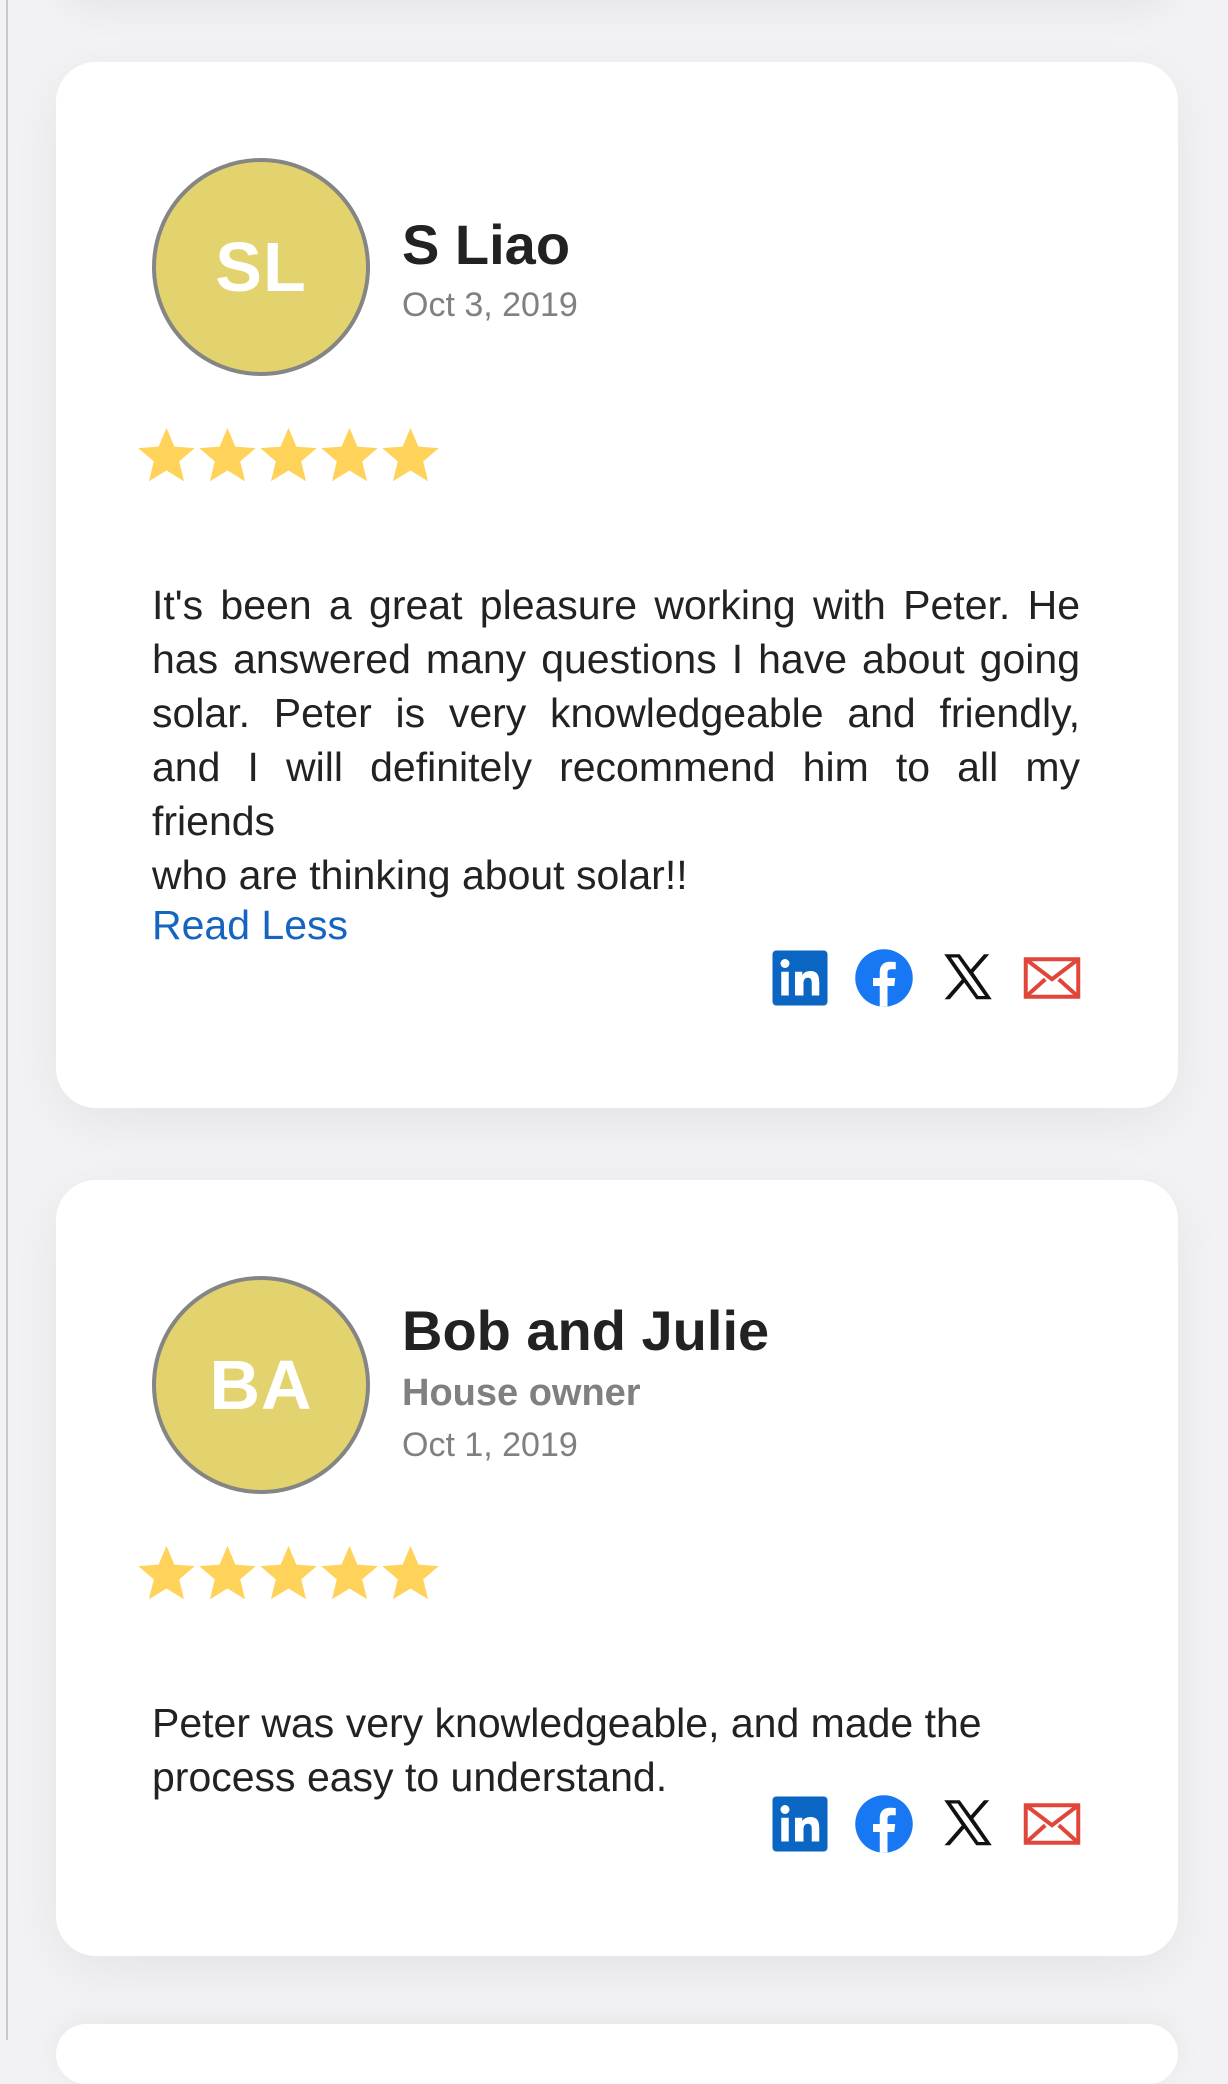 This screenshot has width=1228, height=2084. I want to click on next-card-edge, so click(617, 2054).